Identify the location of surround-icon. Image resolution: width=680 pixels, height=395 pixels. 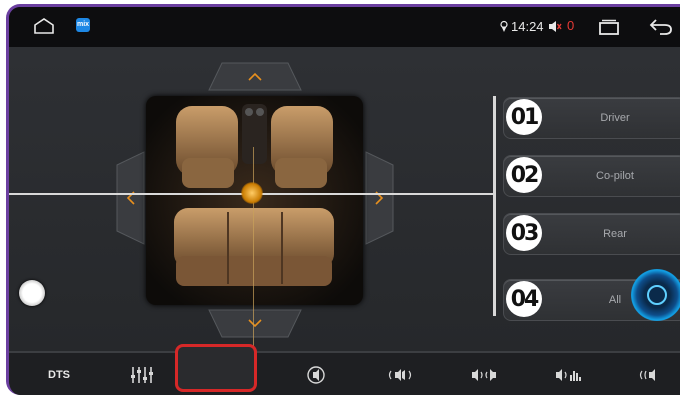
(400, 375).